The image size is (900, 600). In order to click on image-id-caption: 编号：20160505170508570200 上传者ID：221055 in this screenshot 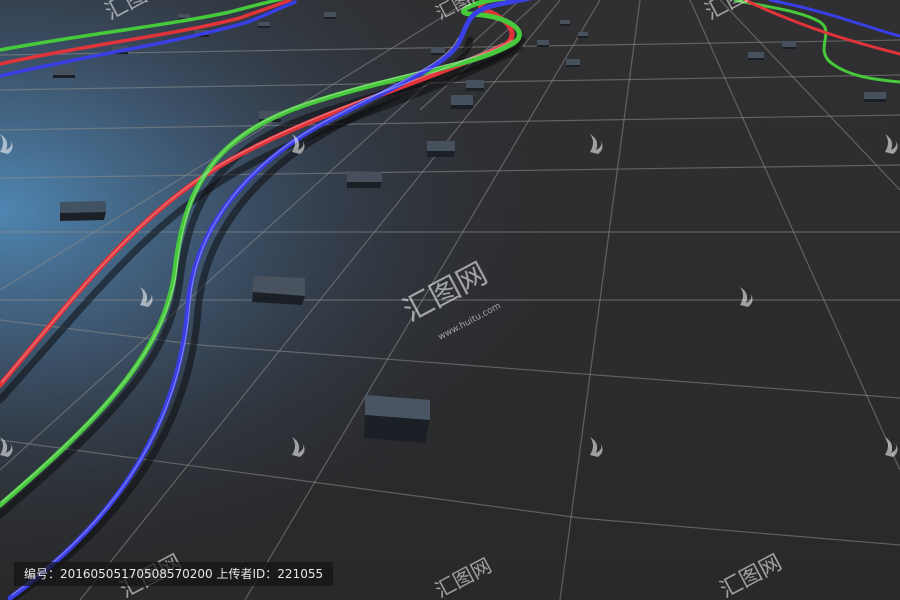, I will do `click(174, 574)`.